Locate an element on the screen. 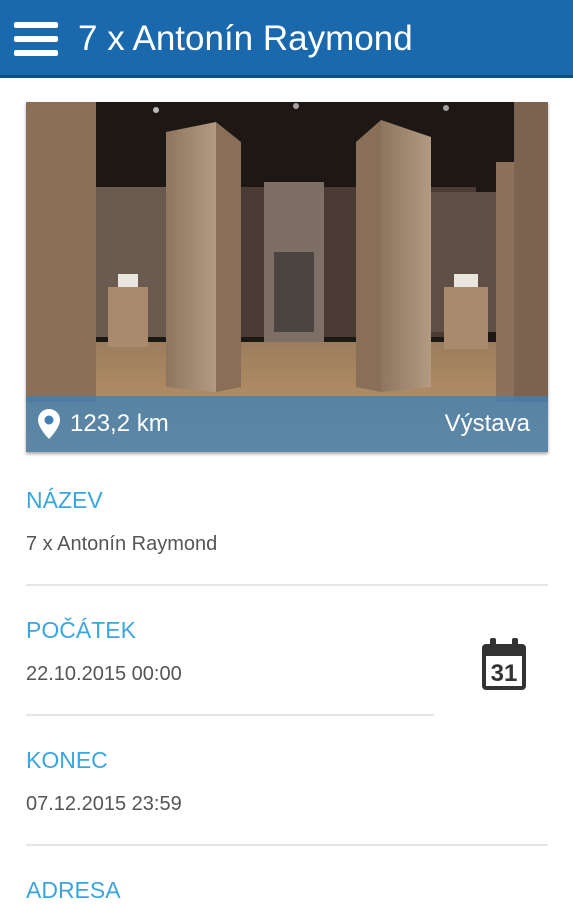 Image resolution: width=573 pixels, height=904 pixels. field-end-value: 07.12.2015 23:59 is located at coordinates (104, 804).